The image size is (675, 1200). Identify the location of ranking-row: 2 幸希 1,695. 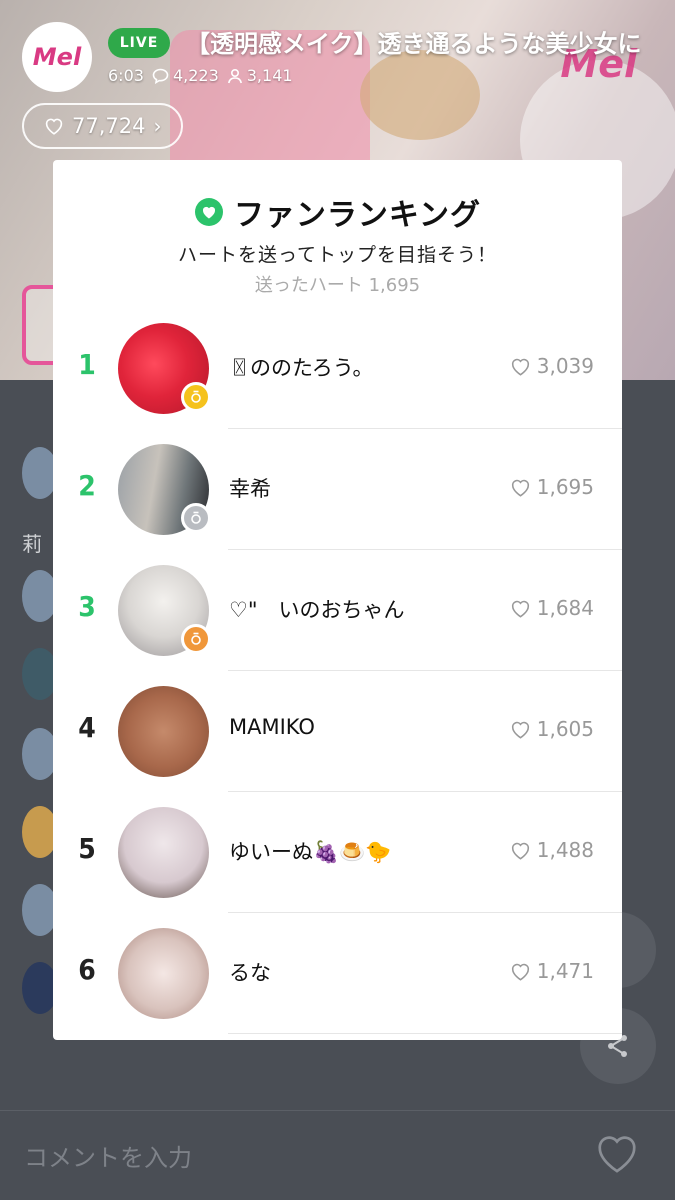
(337, 489).